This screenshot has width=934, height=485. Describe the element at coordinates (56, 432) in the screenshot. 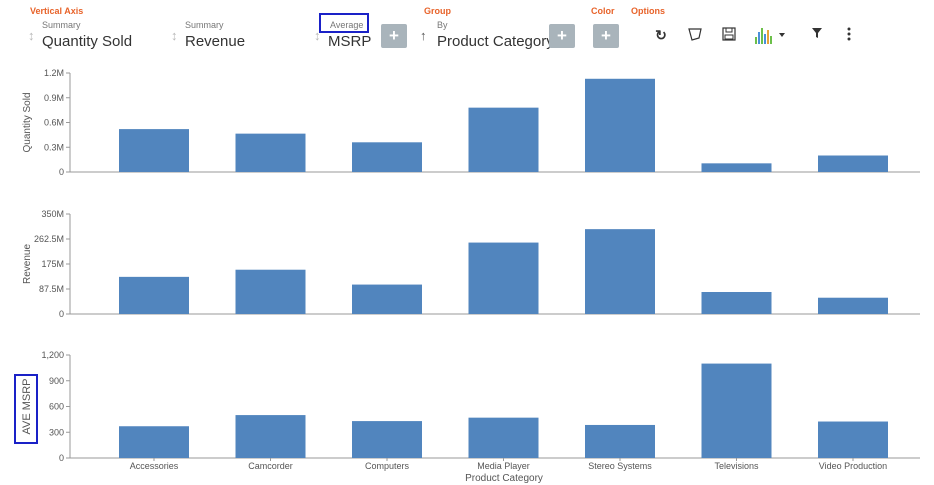

I see `y-tick-label: 300` at that location.